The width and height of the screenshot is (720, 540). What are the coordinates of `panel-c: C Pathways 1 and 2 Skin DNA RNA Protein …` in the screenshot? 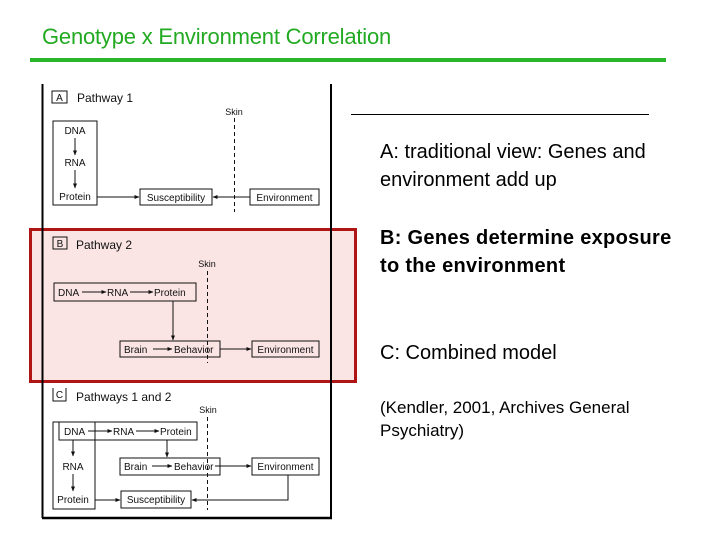 It's located at (186, 449).